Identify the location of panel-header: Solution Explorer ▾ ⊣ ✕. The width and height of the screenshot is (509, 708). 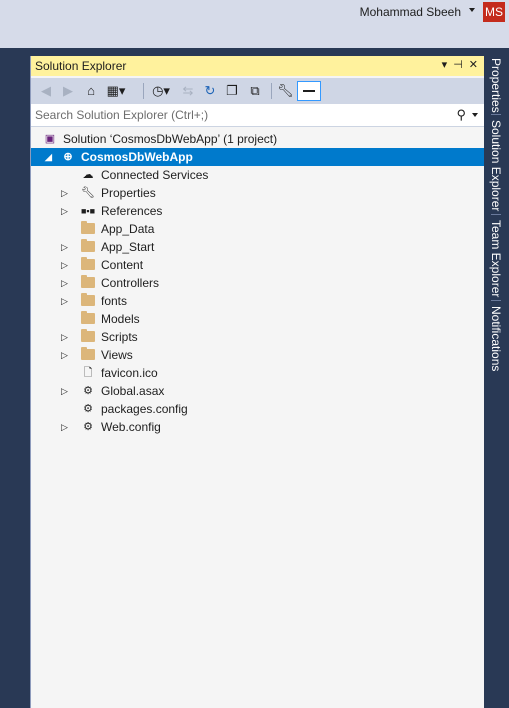
(257, 66).